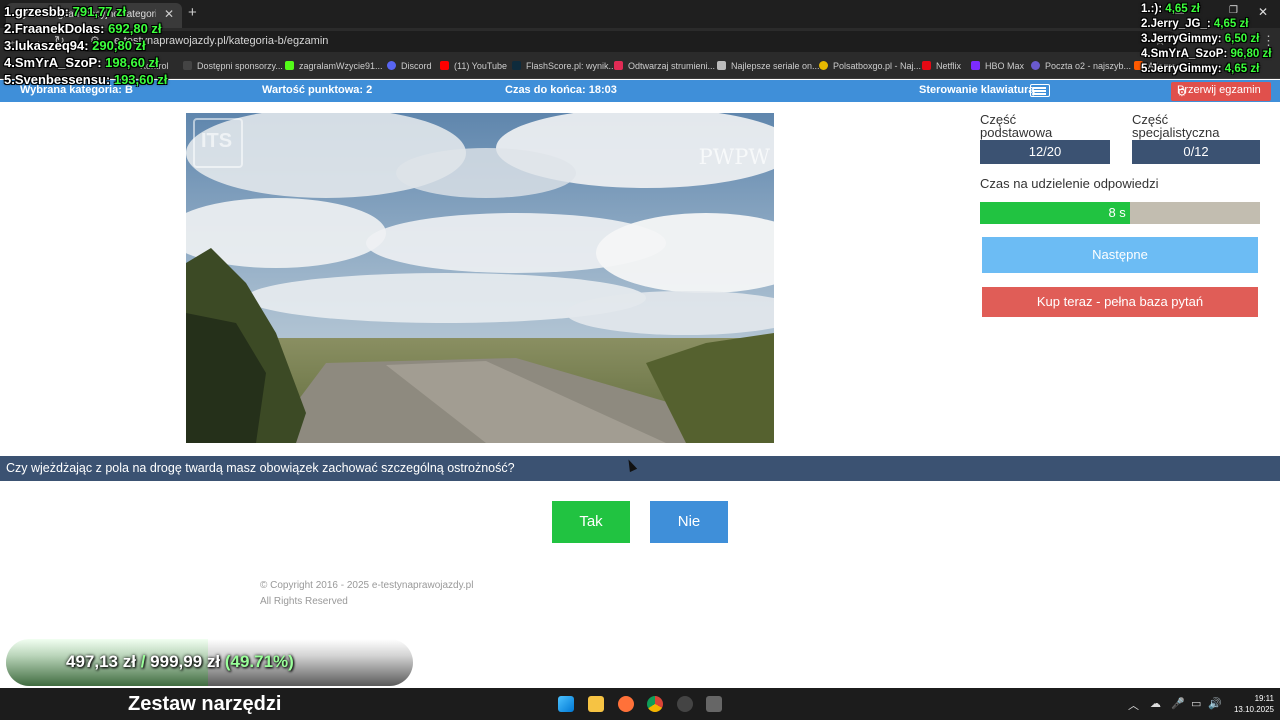  Describe the element at coordinates (1120, 255) in the screenshot. I see `next-button: Następne` at that location.